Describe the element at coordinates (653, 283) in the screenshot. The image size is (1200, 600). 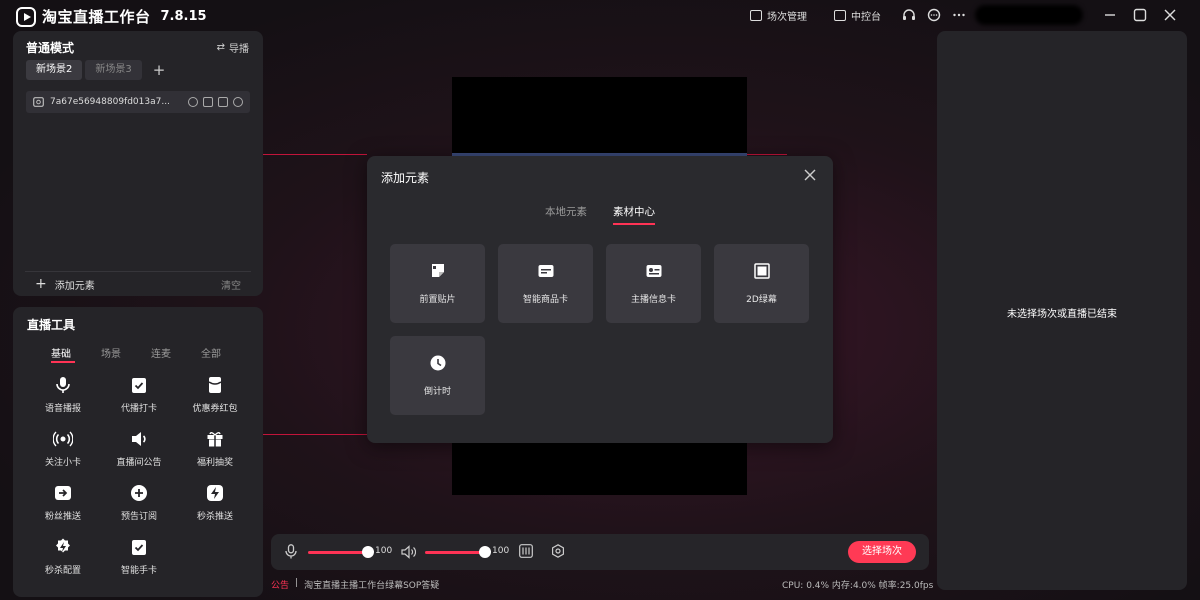
I see `card-anchor-info: 主播信息卡` at that location.